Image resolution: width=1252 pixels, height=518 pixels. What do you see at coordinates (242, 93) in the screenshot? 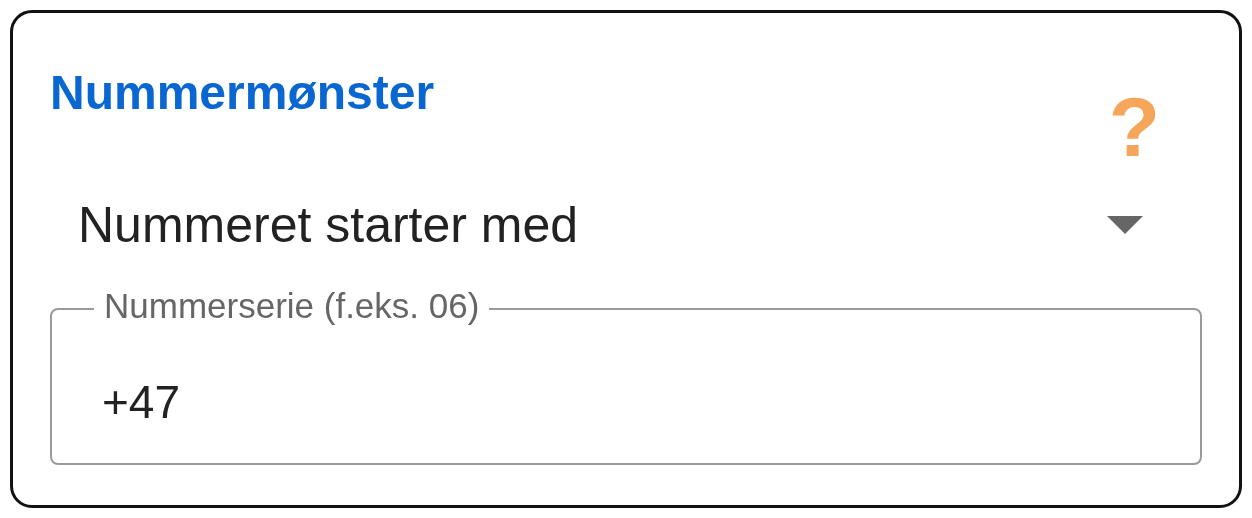
I see `section-title: Nummermønster` at bounding box center [242, 93].